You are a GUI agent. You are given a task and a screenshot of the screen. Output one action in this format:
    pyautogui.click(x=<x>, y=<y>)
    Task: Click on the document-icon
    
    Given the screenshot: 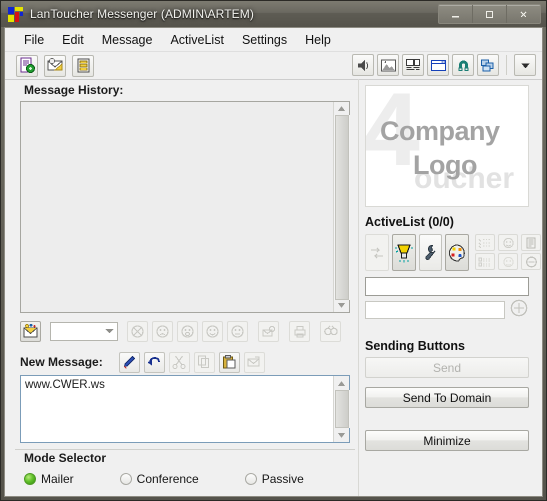 What is the action you would take?
    pyautogui.click(x=531, y=242)
    